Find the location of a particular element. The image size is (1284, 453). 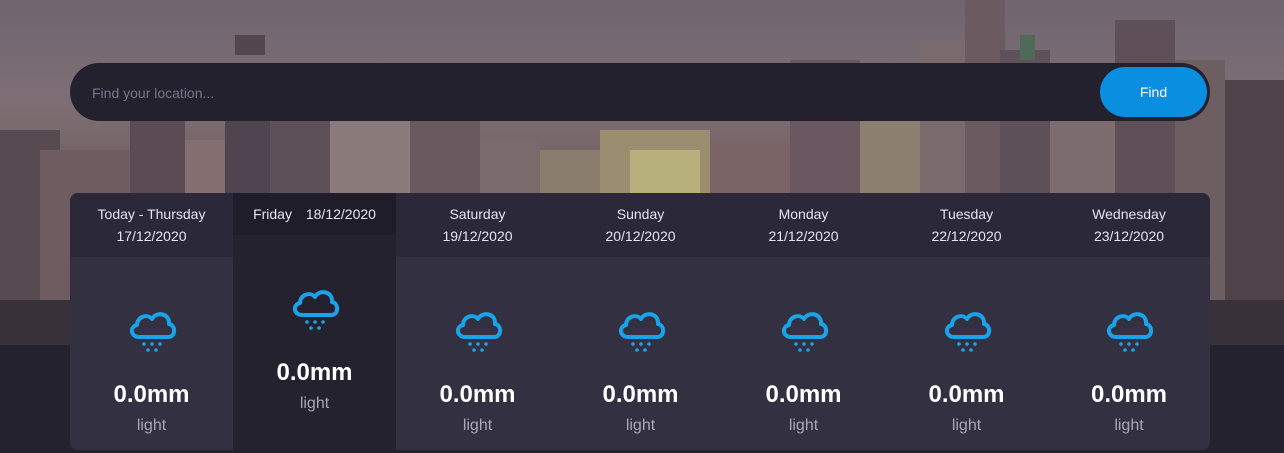

day-date: 18/12/2020 is located at coordinates (340, 214).